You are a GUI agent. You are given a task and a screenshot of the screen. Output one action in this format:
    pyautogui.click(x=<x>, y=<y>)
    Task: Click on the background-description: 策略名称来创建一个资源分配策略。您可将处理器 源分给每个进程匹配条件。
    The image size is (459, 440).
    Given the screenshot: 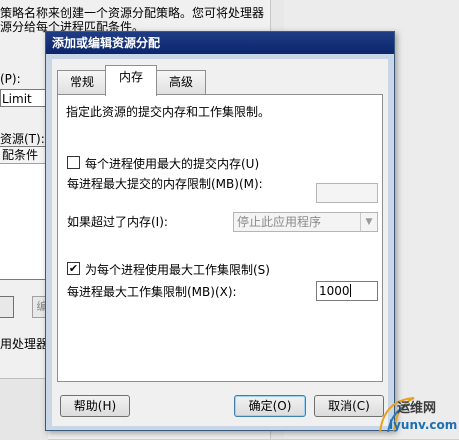 What is the action you would take?
    pyautogui.click(x=135, y=20)
    